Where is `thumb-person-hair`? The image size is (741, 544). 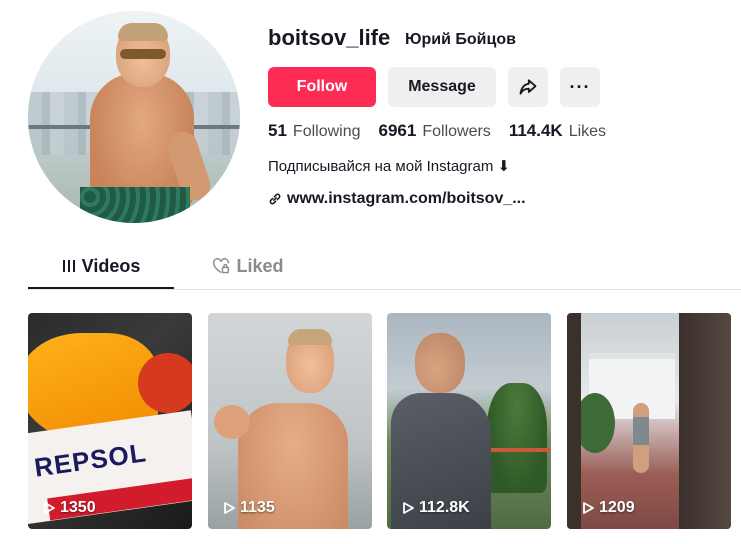 thumb-person-hair is located at coordinates (310, 337).